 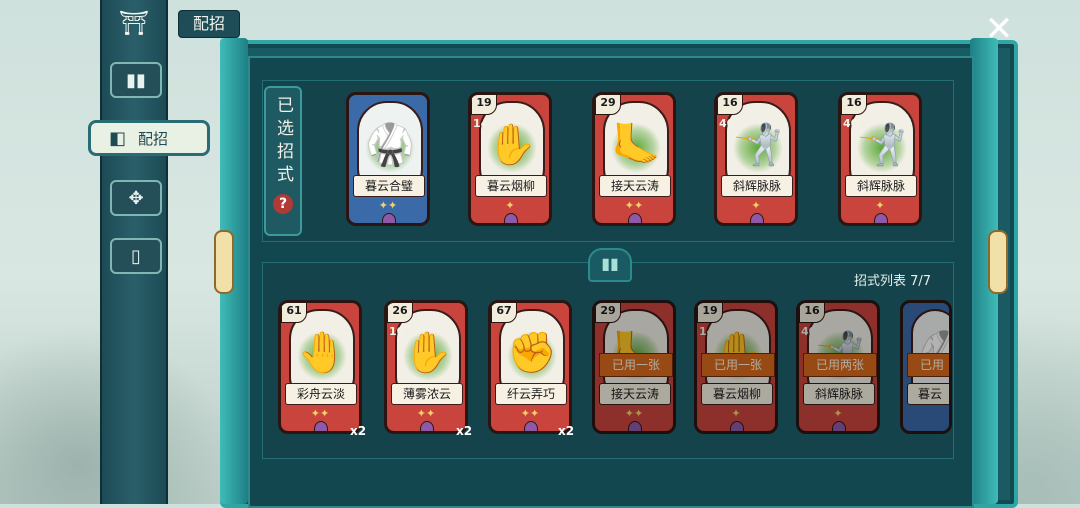 What do you see at coordinates (209, 24) in the screenshot?
I see `page-title: 配招` at bounding box center [209, 24].